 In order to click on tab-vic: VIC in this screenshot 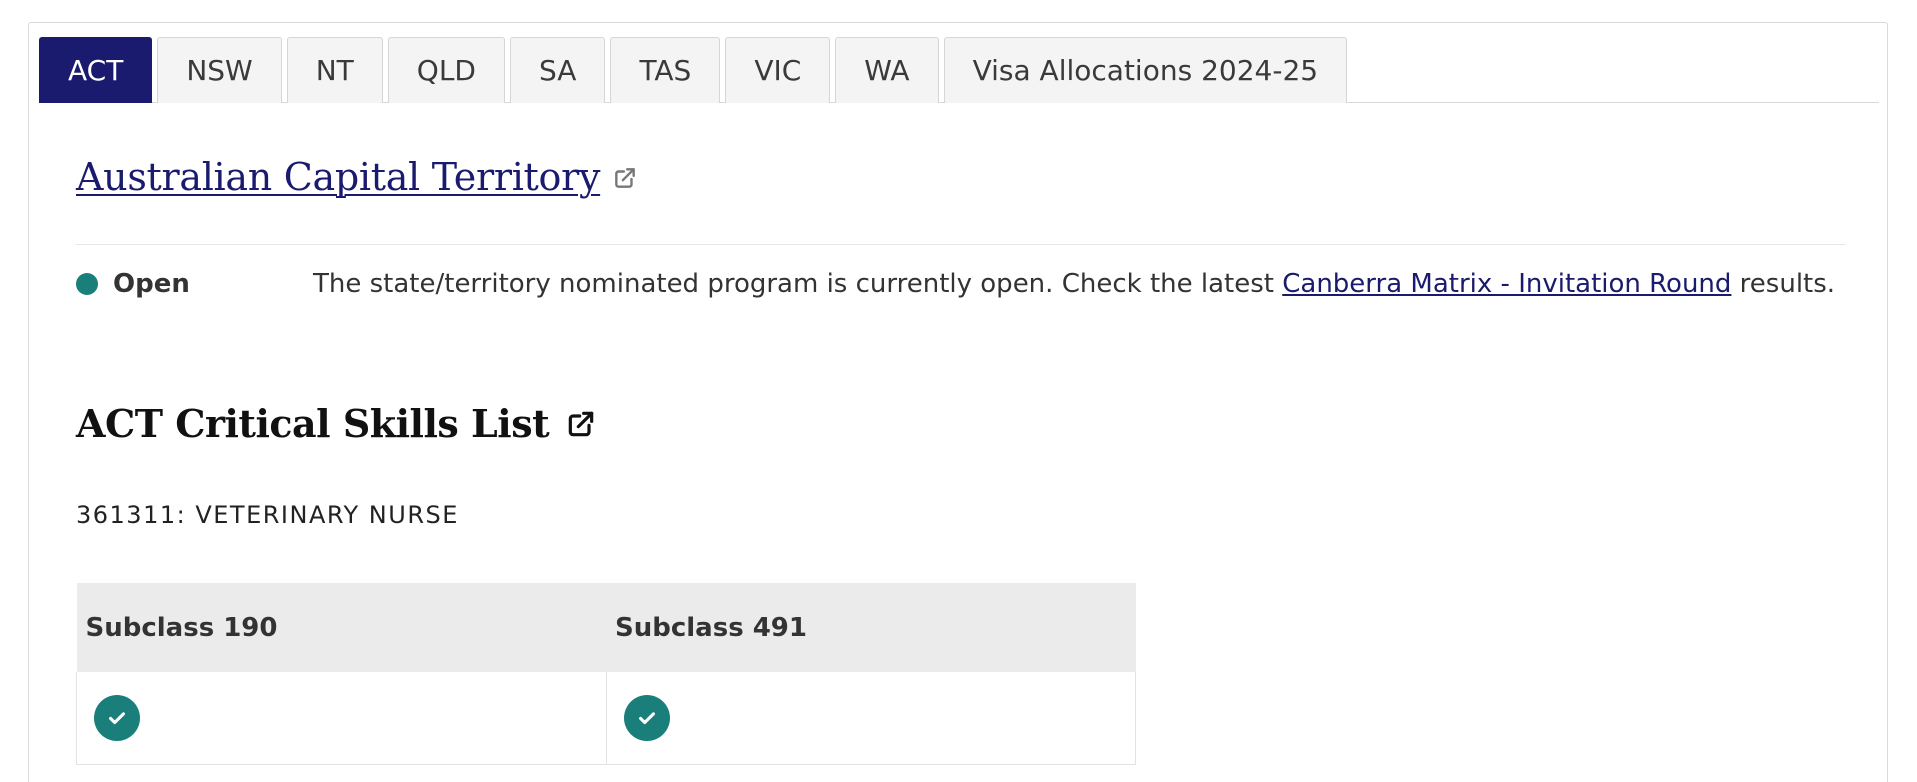, I will do `click(778, 70)`.